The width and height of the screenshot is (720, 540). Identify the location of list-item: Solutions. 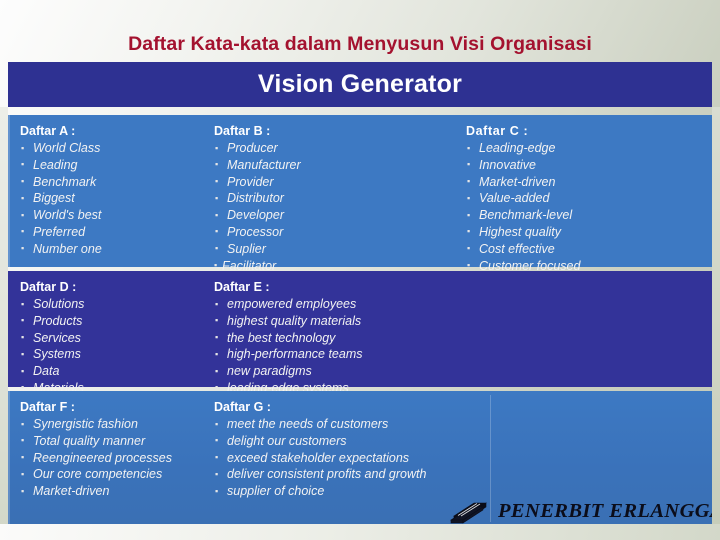
(52, 304).